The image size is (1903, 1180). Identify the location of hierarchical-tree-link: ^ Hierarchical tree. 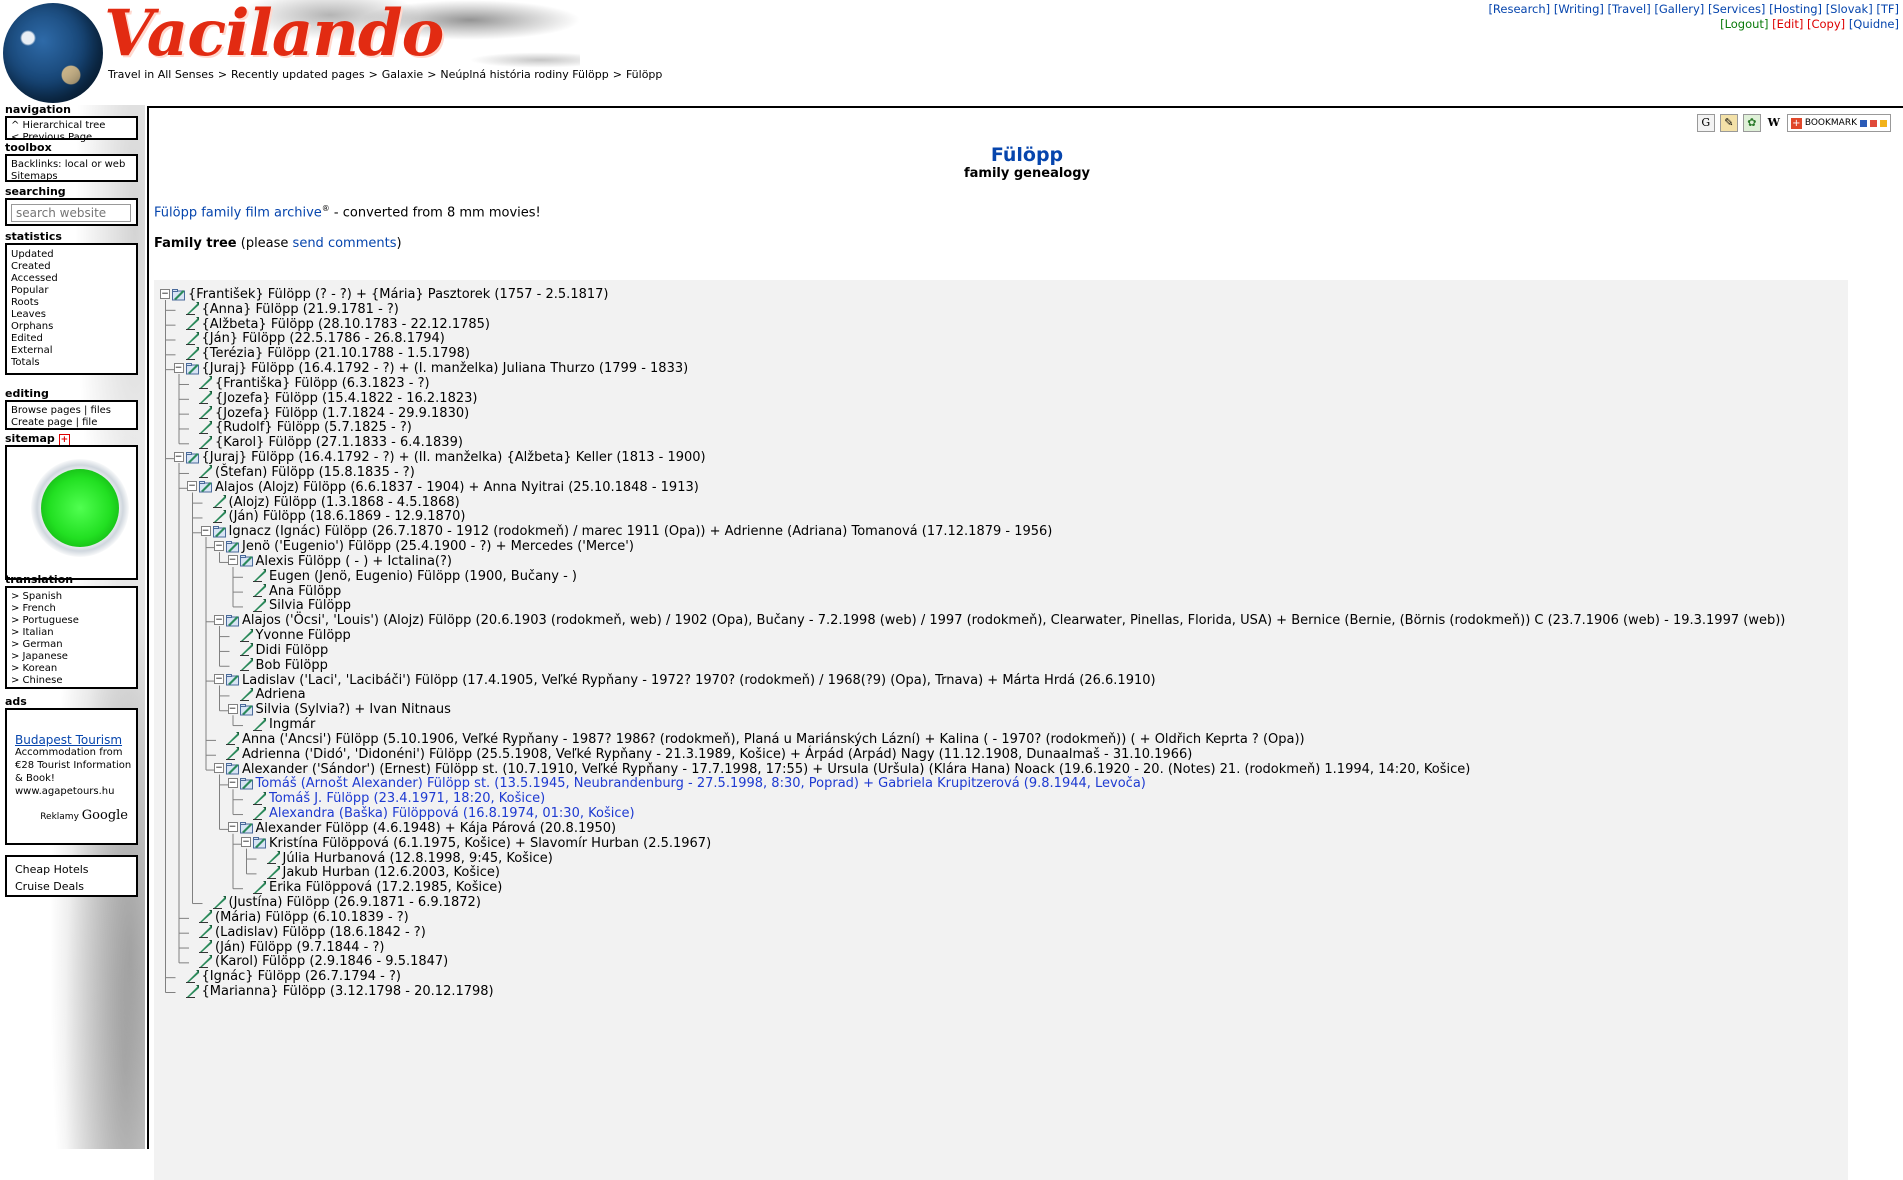
(71, 126).